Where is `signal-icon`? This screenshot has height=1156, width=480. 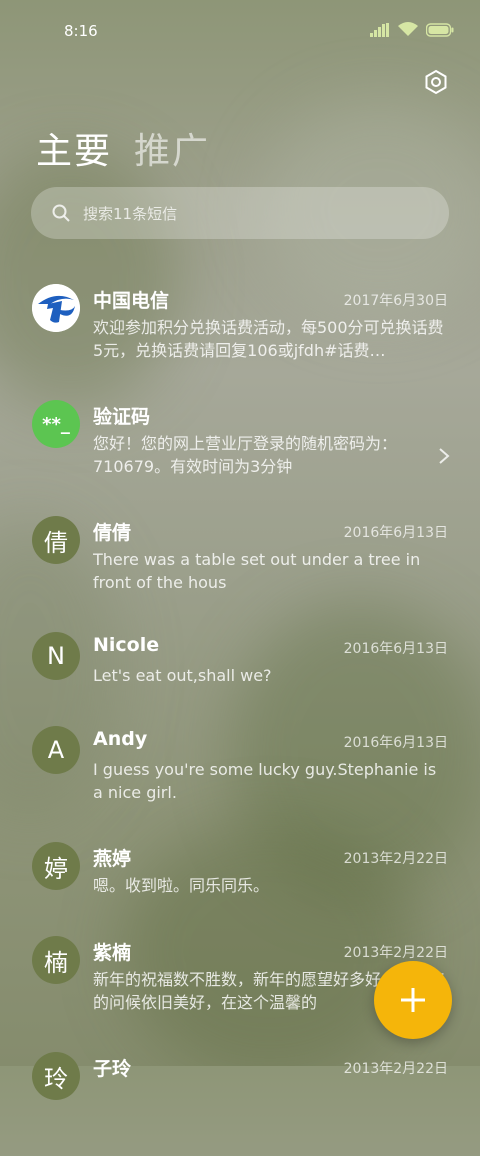
signal-icon is located at coordinates (379, 29).